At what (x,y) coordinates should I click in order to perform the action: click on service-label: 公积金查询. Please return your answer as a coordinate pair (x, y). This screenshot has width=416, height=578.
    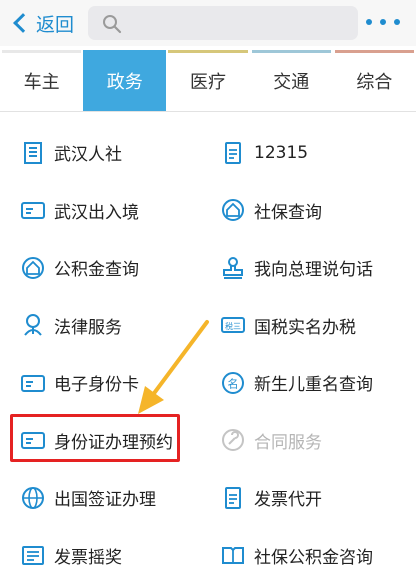
    Looking at the image, I should click on (96, 270).